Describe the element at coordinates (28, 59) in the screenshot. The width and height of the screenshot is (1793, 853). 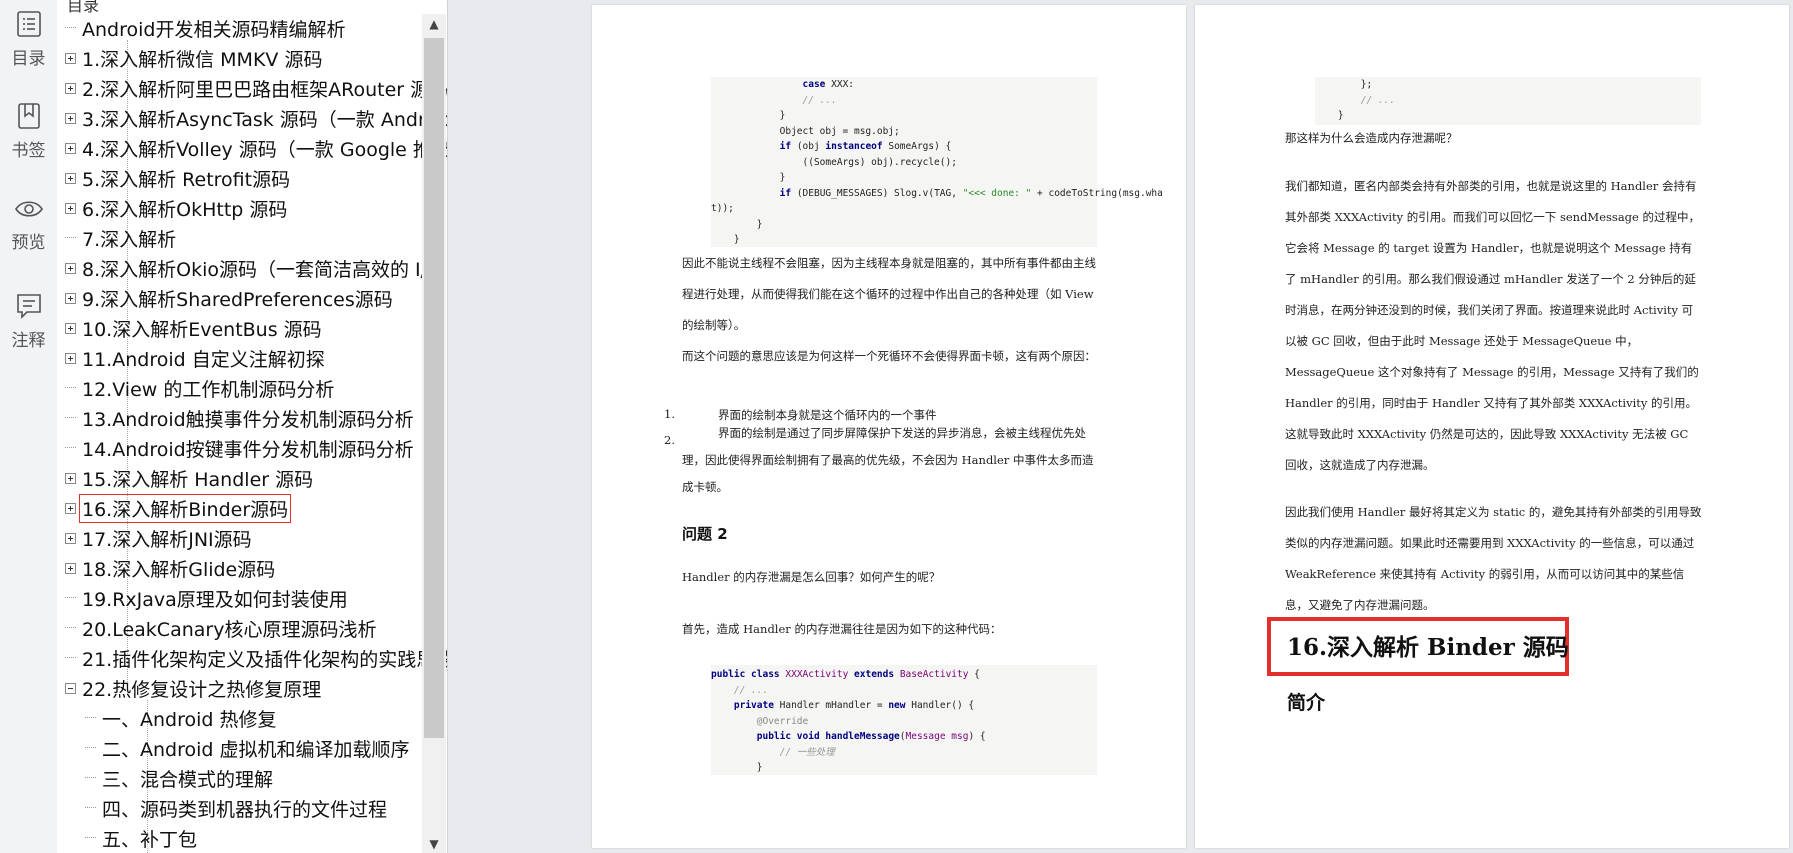
I see `rail-toc-label: 目录` at that location.